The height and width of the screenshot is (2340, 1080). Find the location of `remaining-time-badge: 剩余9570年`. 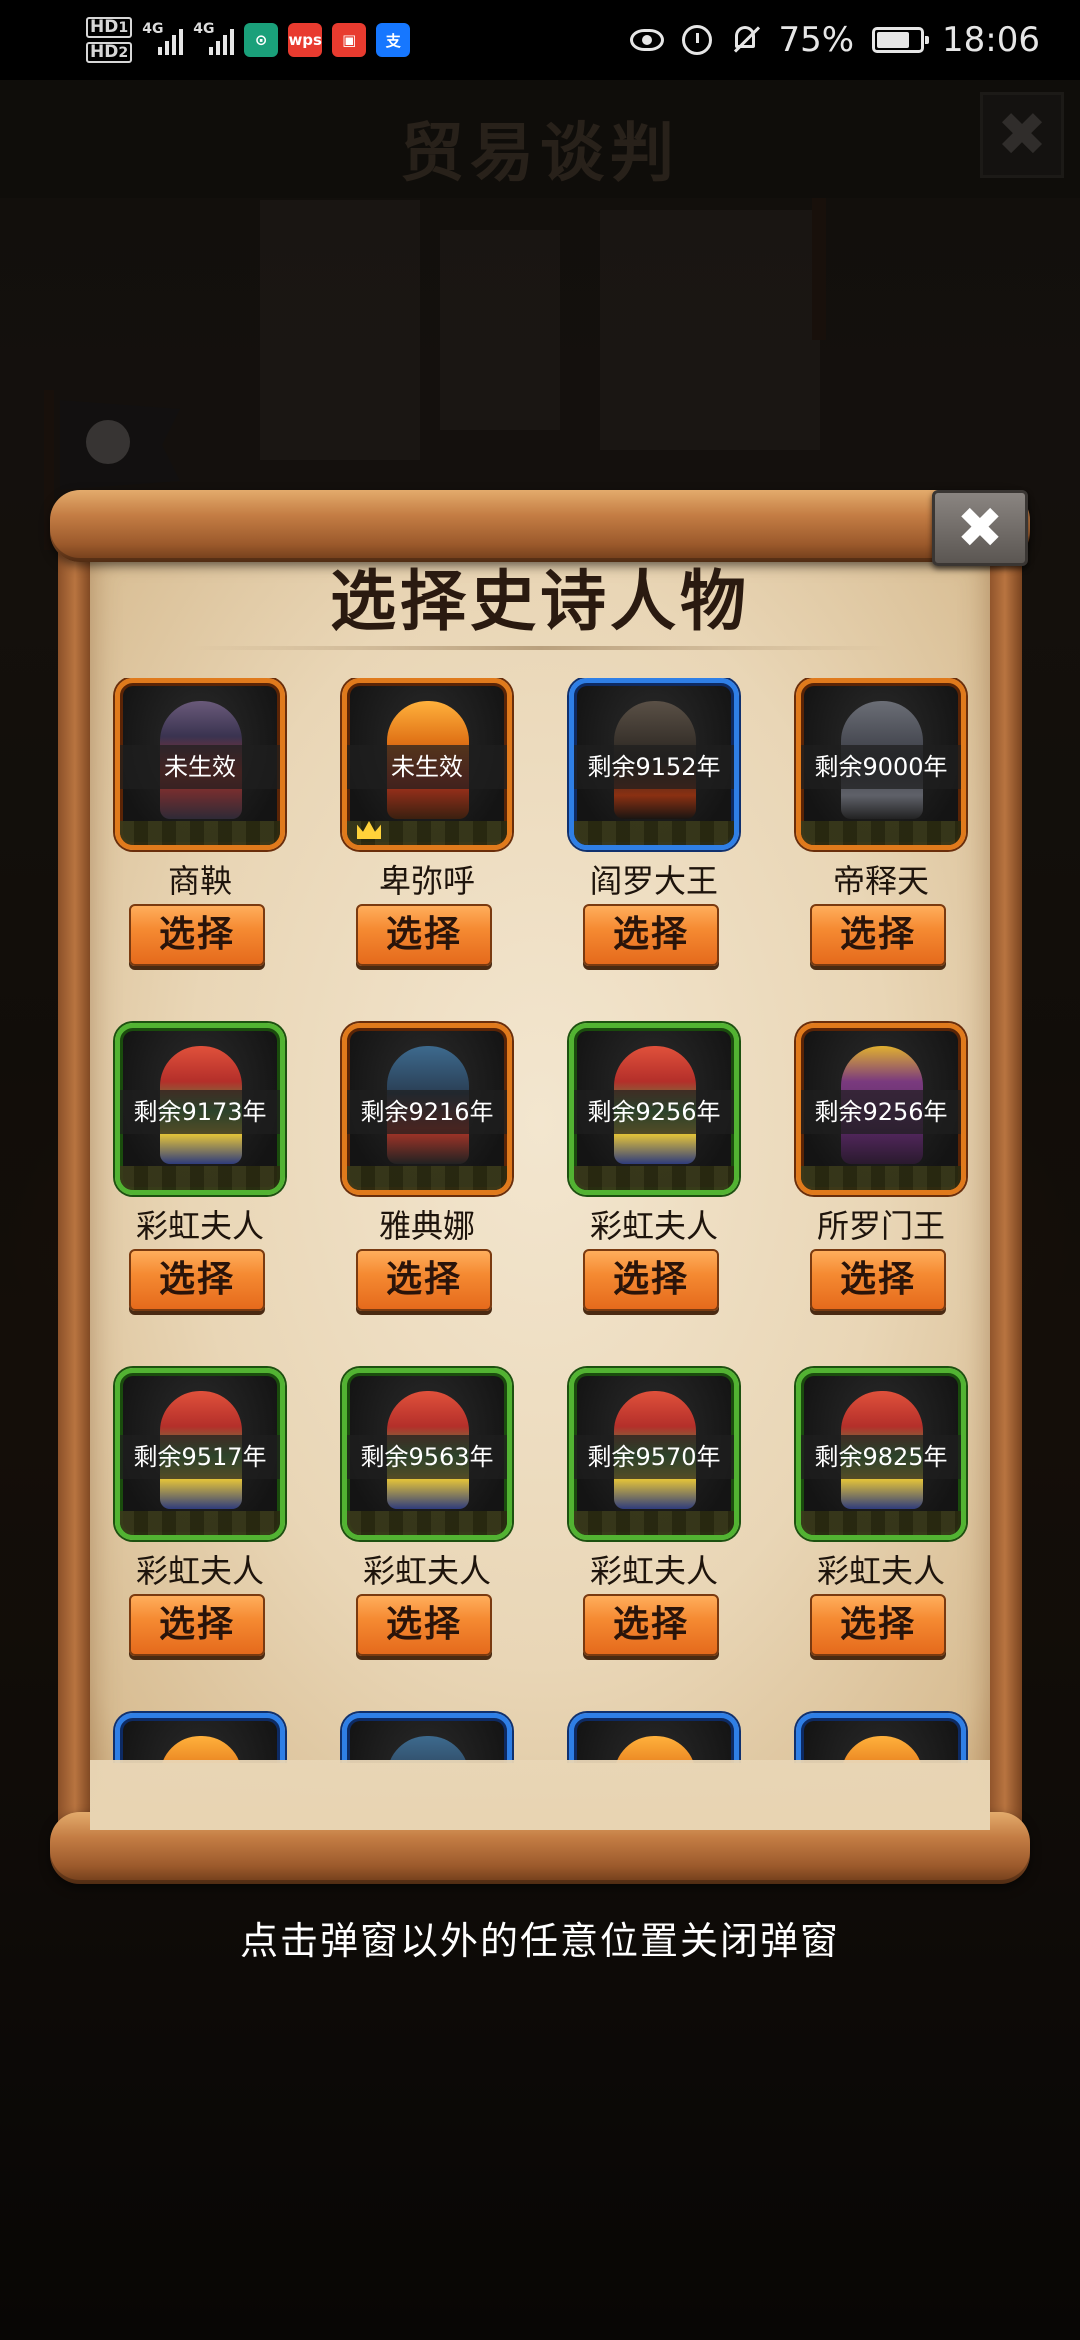

remaining-time-badge: 剩余9570年 is located at coordinates (654, 1457).